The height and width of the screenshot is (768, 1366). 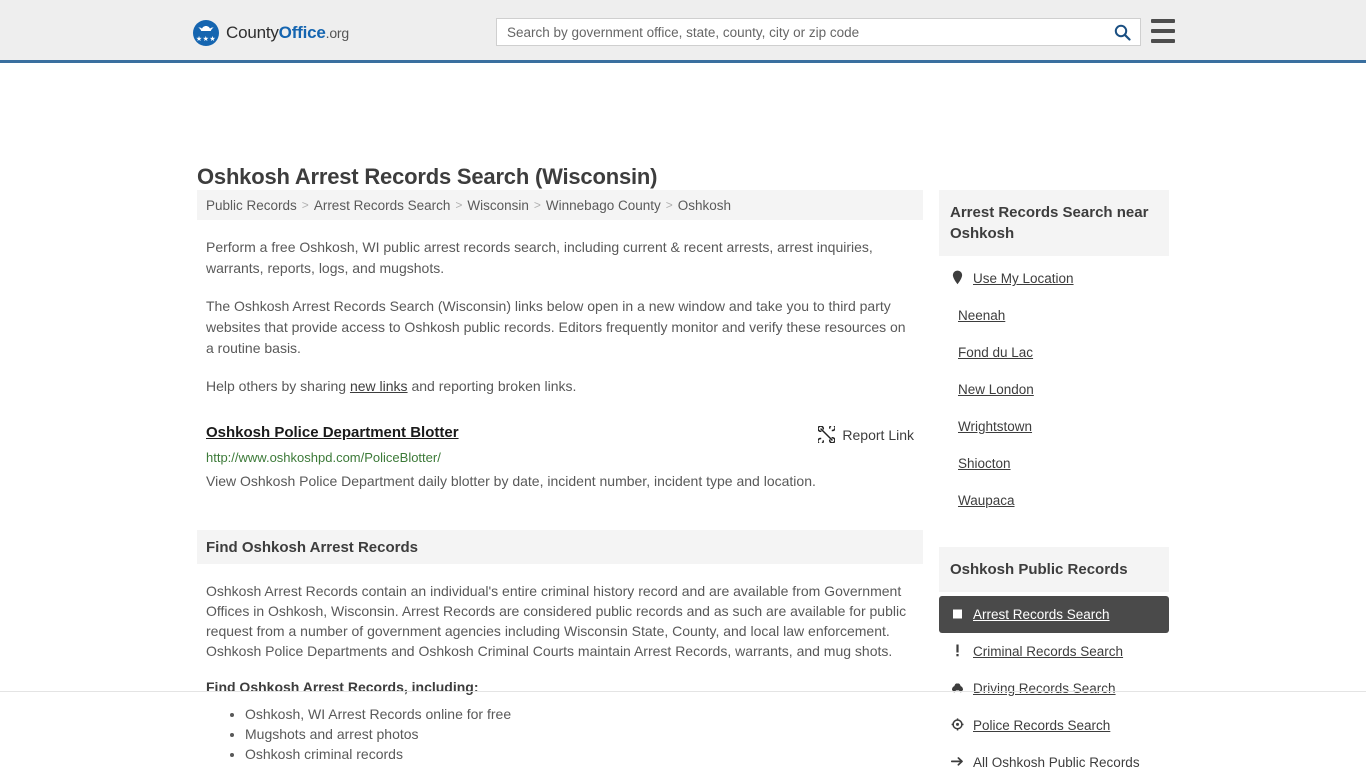 What do you see at coordinates (1054, 223) in the screenshot?
I see `sidebar-near-heading: Arrest Records Search near Oshkosh` at bounding box center [1054, 223].